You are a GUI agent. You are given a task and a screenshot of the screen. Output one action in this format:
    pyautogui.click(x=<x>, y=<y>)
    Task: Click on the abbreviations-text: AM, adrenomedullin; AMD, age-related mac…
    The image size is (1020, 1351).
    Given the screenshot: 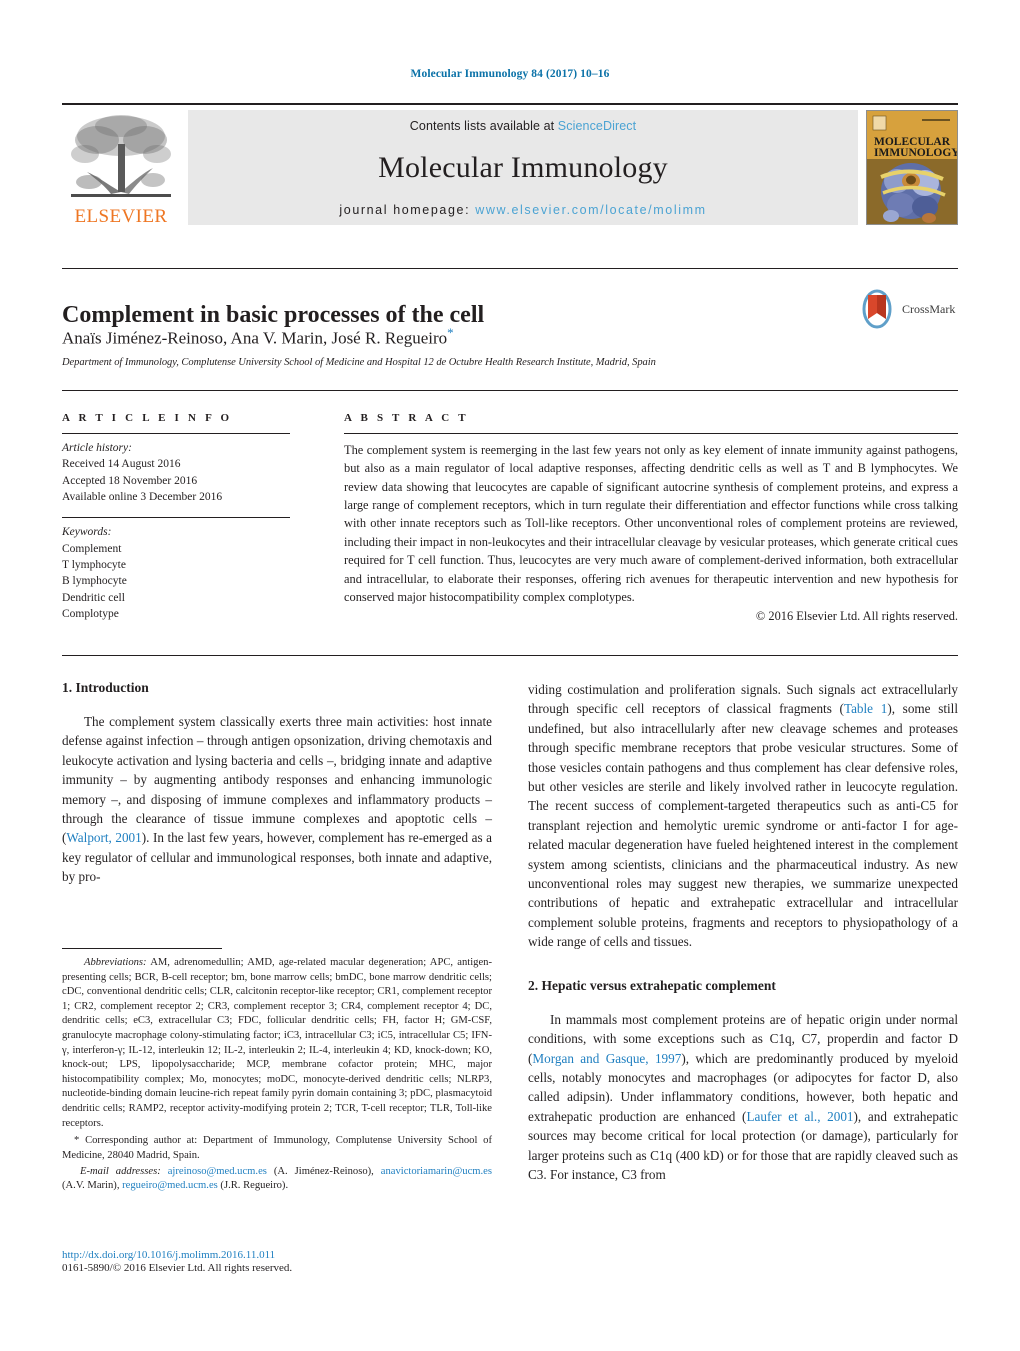 What is the action you would take?
    pyautogui.click(x=277, y=1043)
    